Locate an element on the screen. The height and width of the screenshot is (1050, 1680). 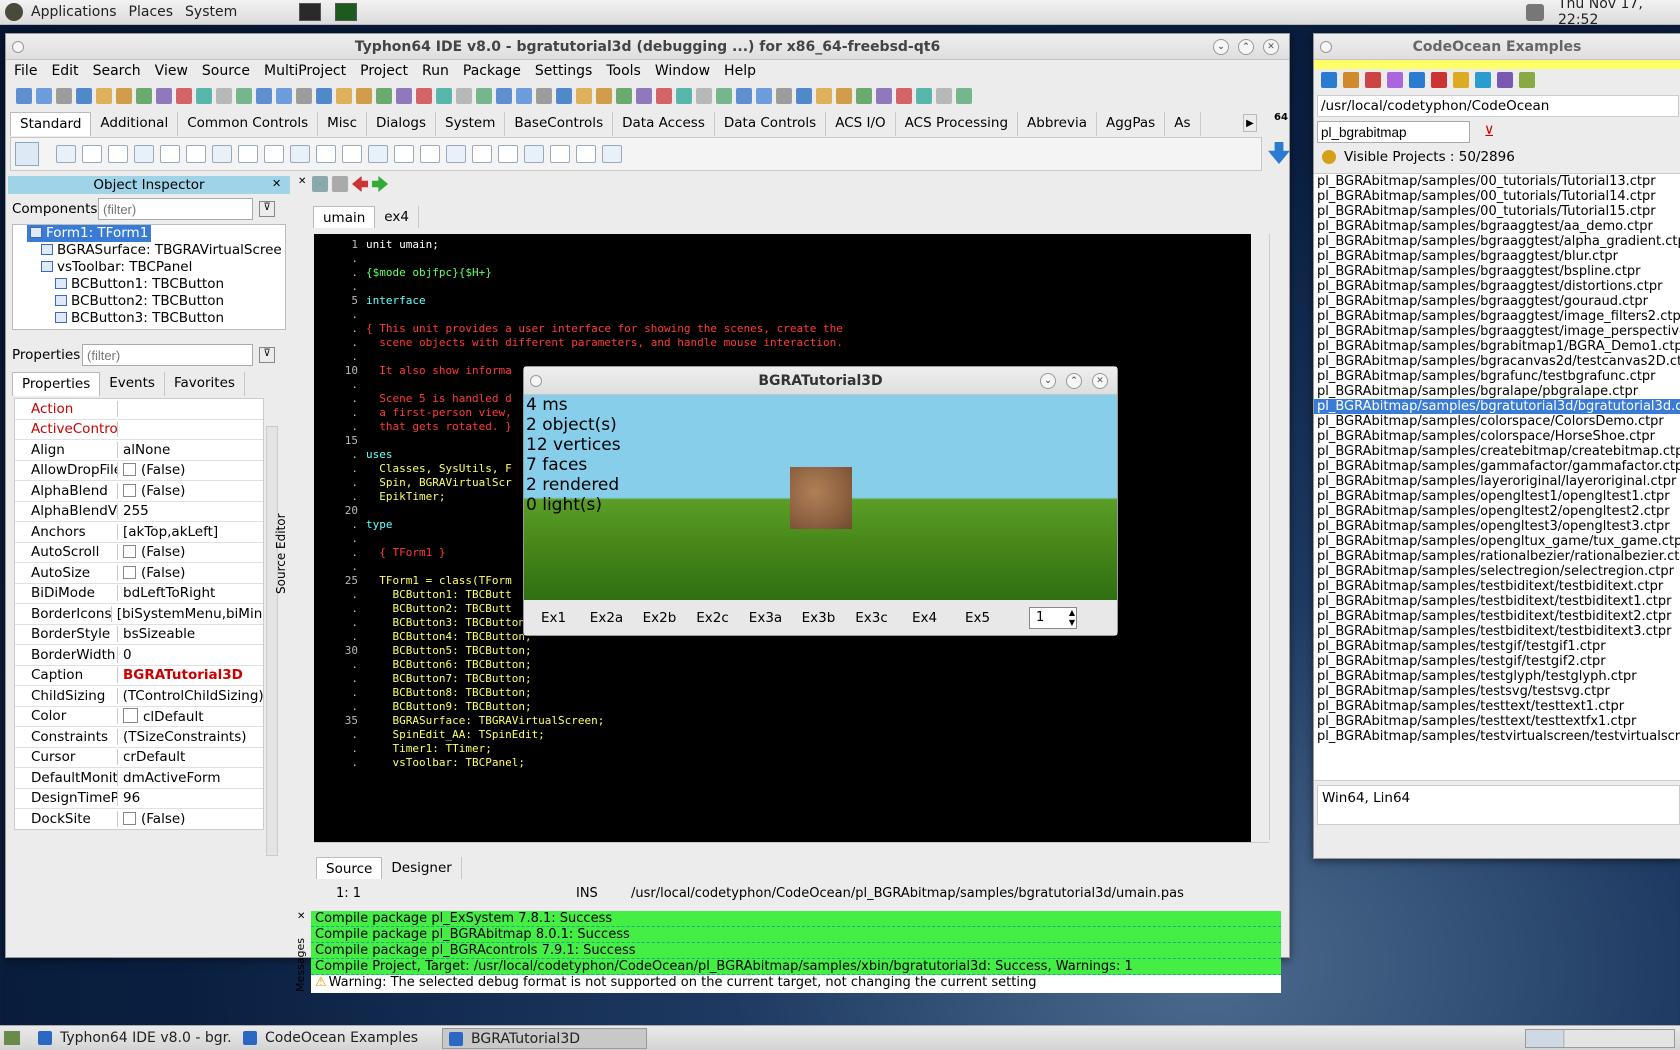
window-menu-icon is located at coordinates (1326, 47).